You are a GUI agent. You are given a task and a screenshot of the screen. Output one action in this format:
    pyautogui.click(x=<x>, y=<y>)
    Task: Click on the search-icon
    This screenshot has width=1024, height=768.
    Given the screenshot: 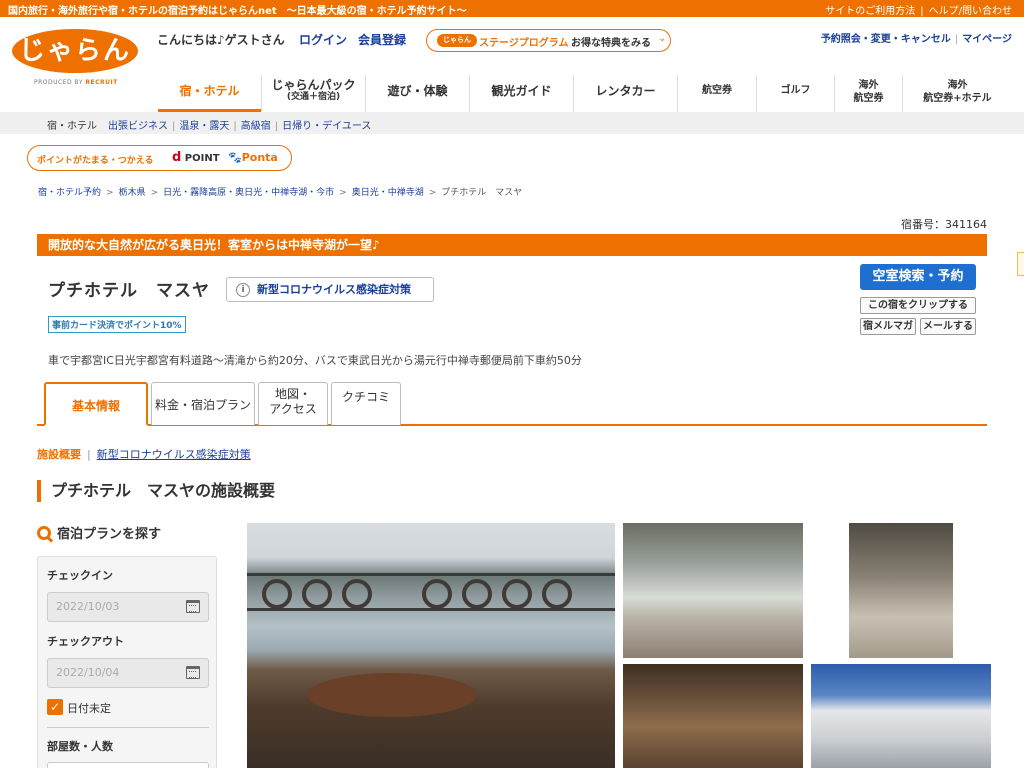 What is the action you would take?
    pyautogui.click(x=44, y=533)
    